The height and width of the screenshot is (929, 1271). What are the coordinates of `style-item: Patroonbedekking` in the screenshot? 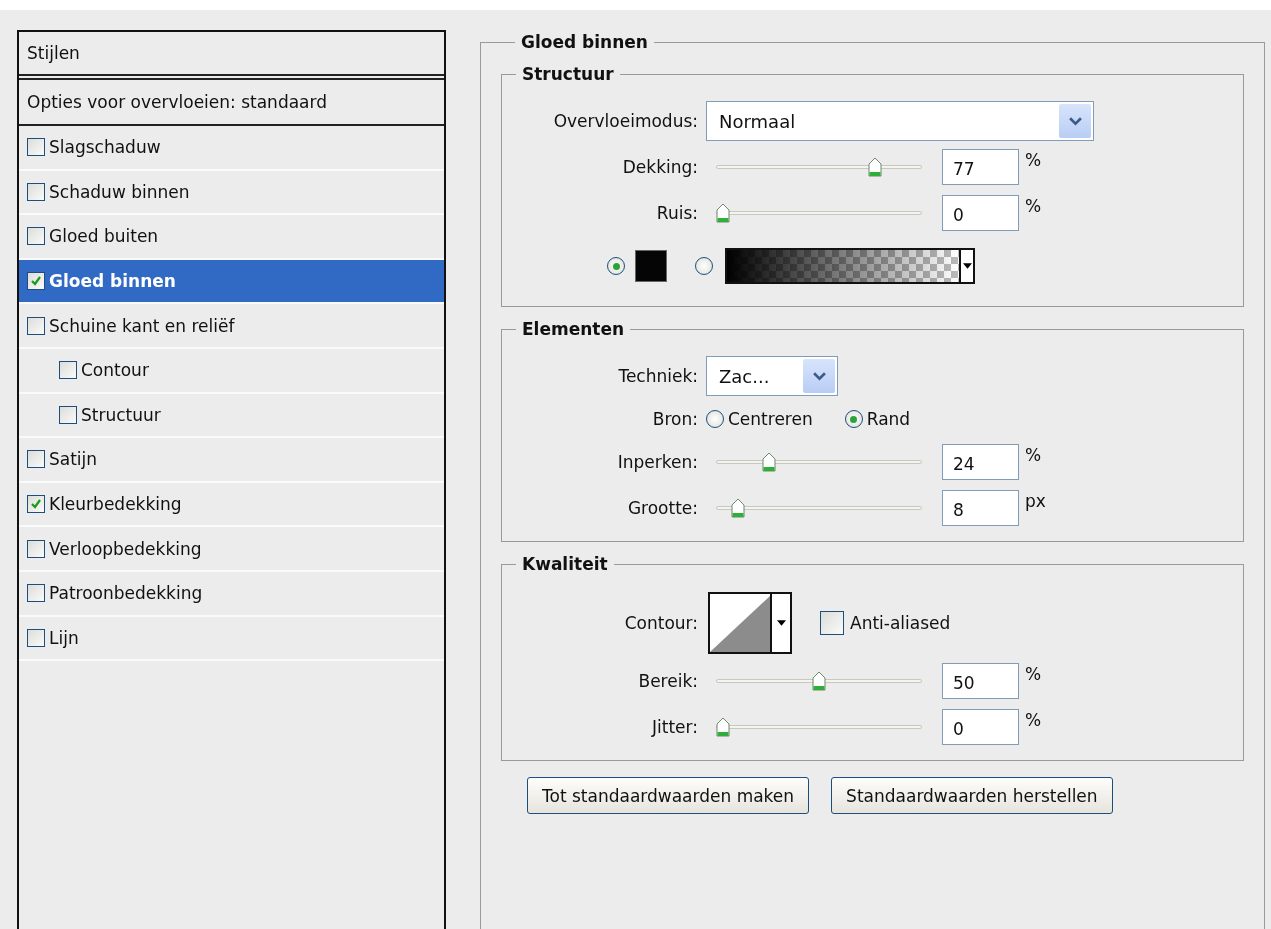 It's located at (231, 594).